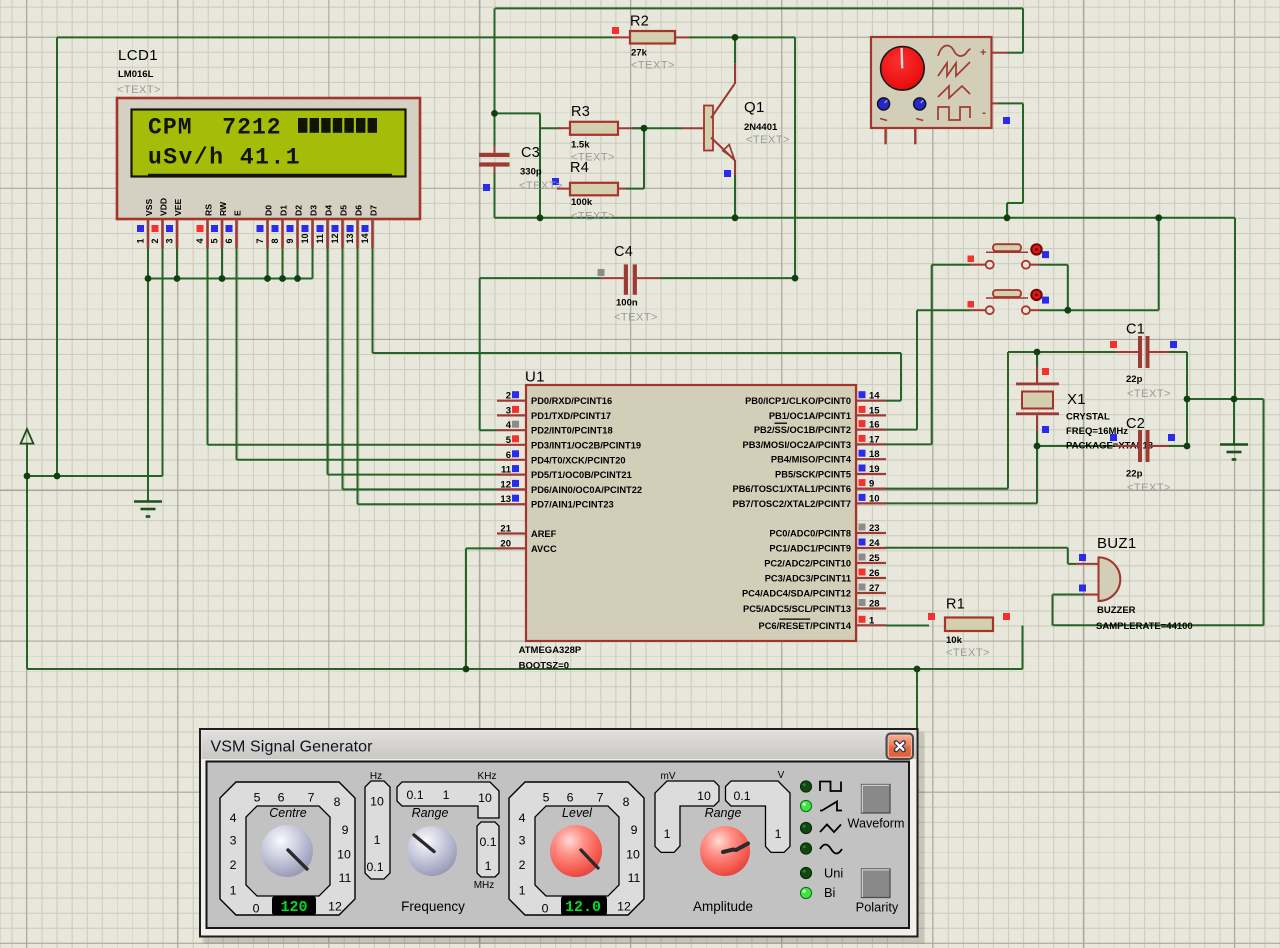 The height and width of the screenshot is (948, 1280). Describe the element at coordinates (1135, 424) in the screenshot. I see `svg-text: C2` at that location.